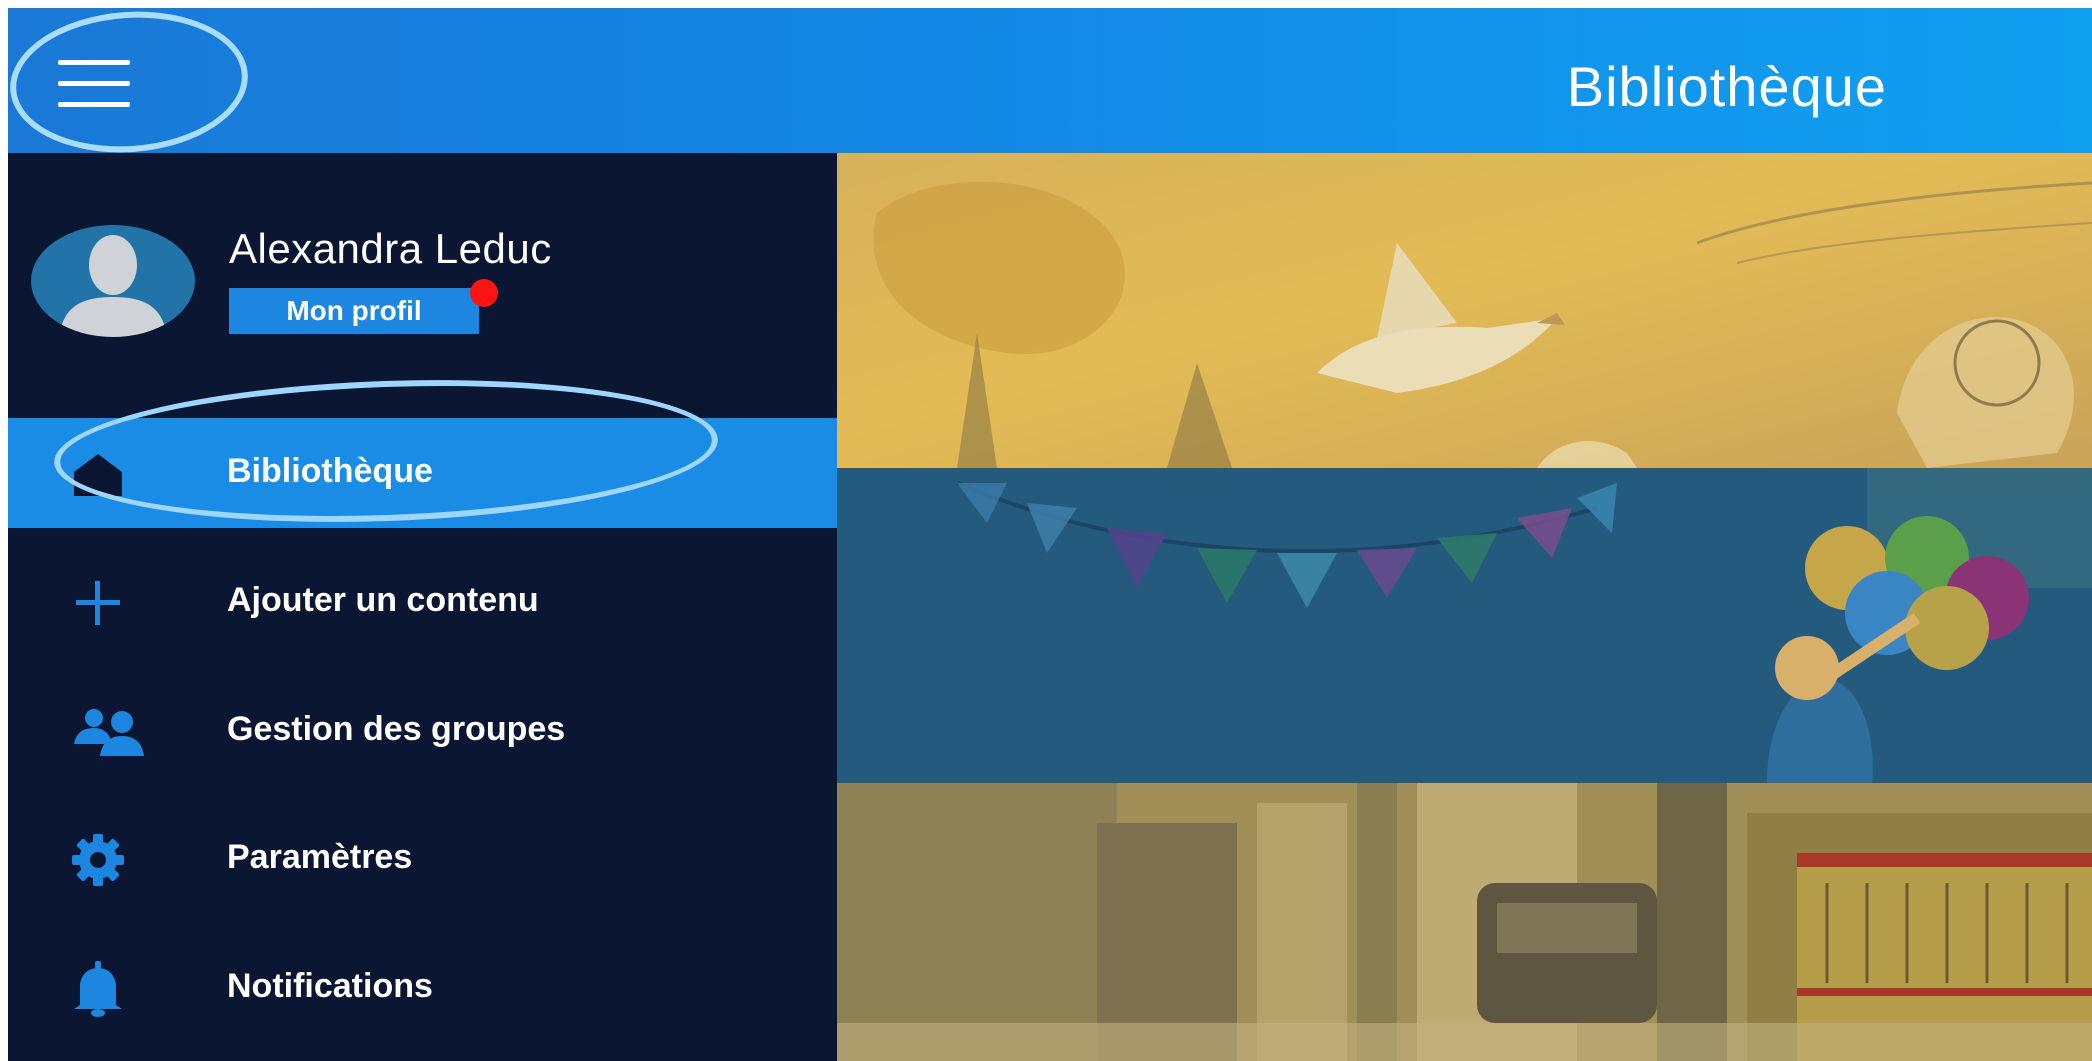  Describe the element at coordinates (396, 729) in the screenshot. I see `nav-label: Gestion des groupes` at that location.